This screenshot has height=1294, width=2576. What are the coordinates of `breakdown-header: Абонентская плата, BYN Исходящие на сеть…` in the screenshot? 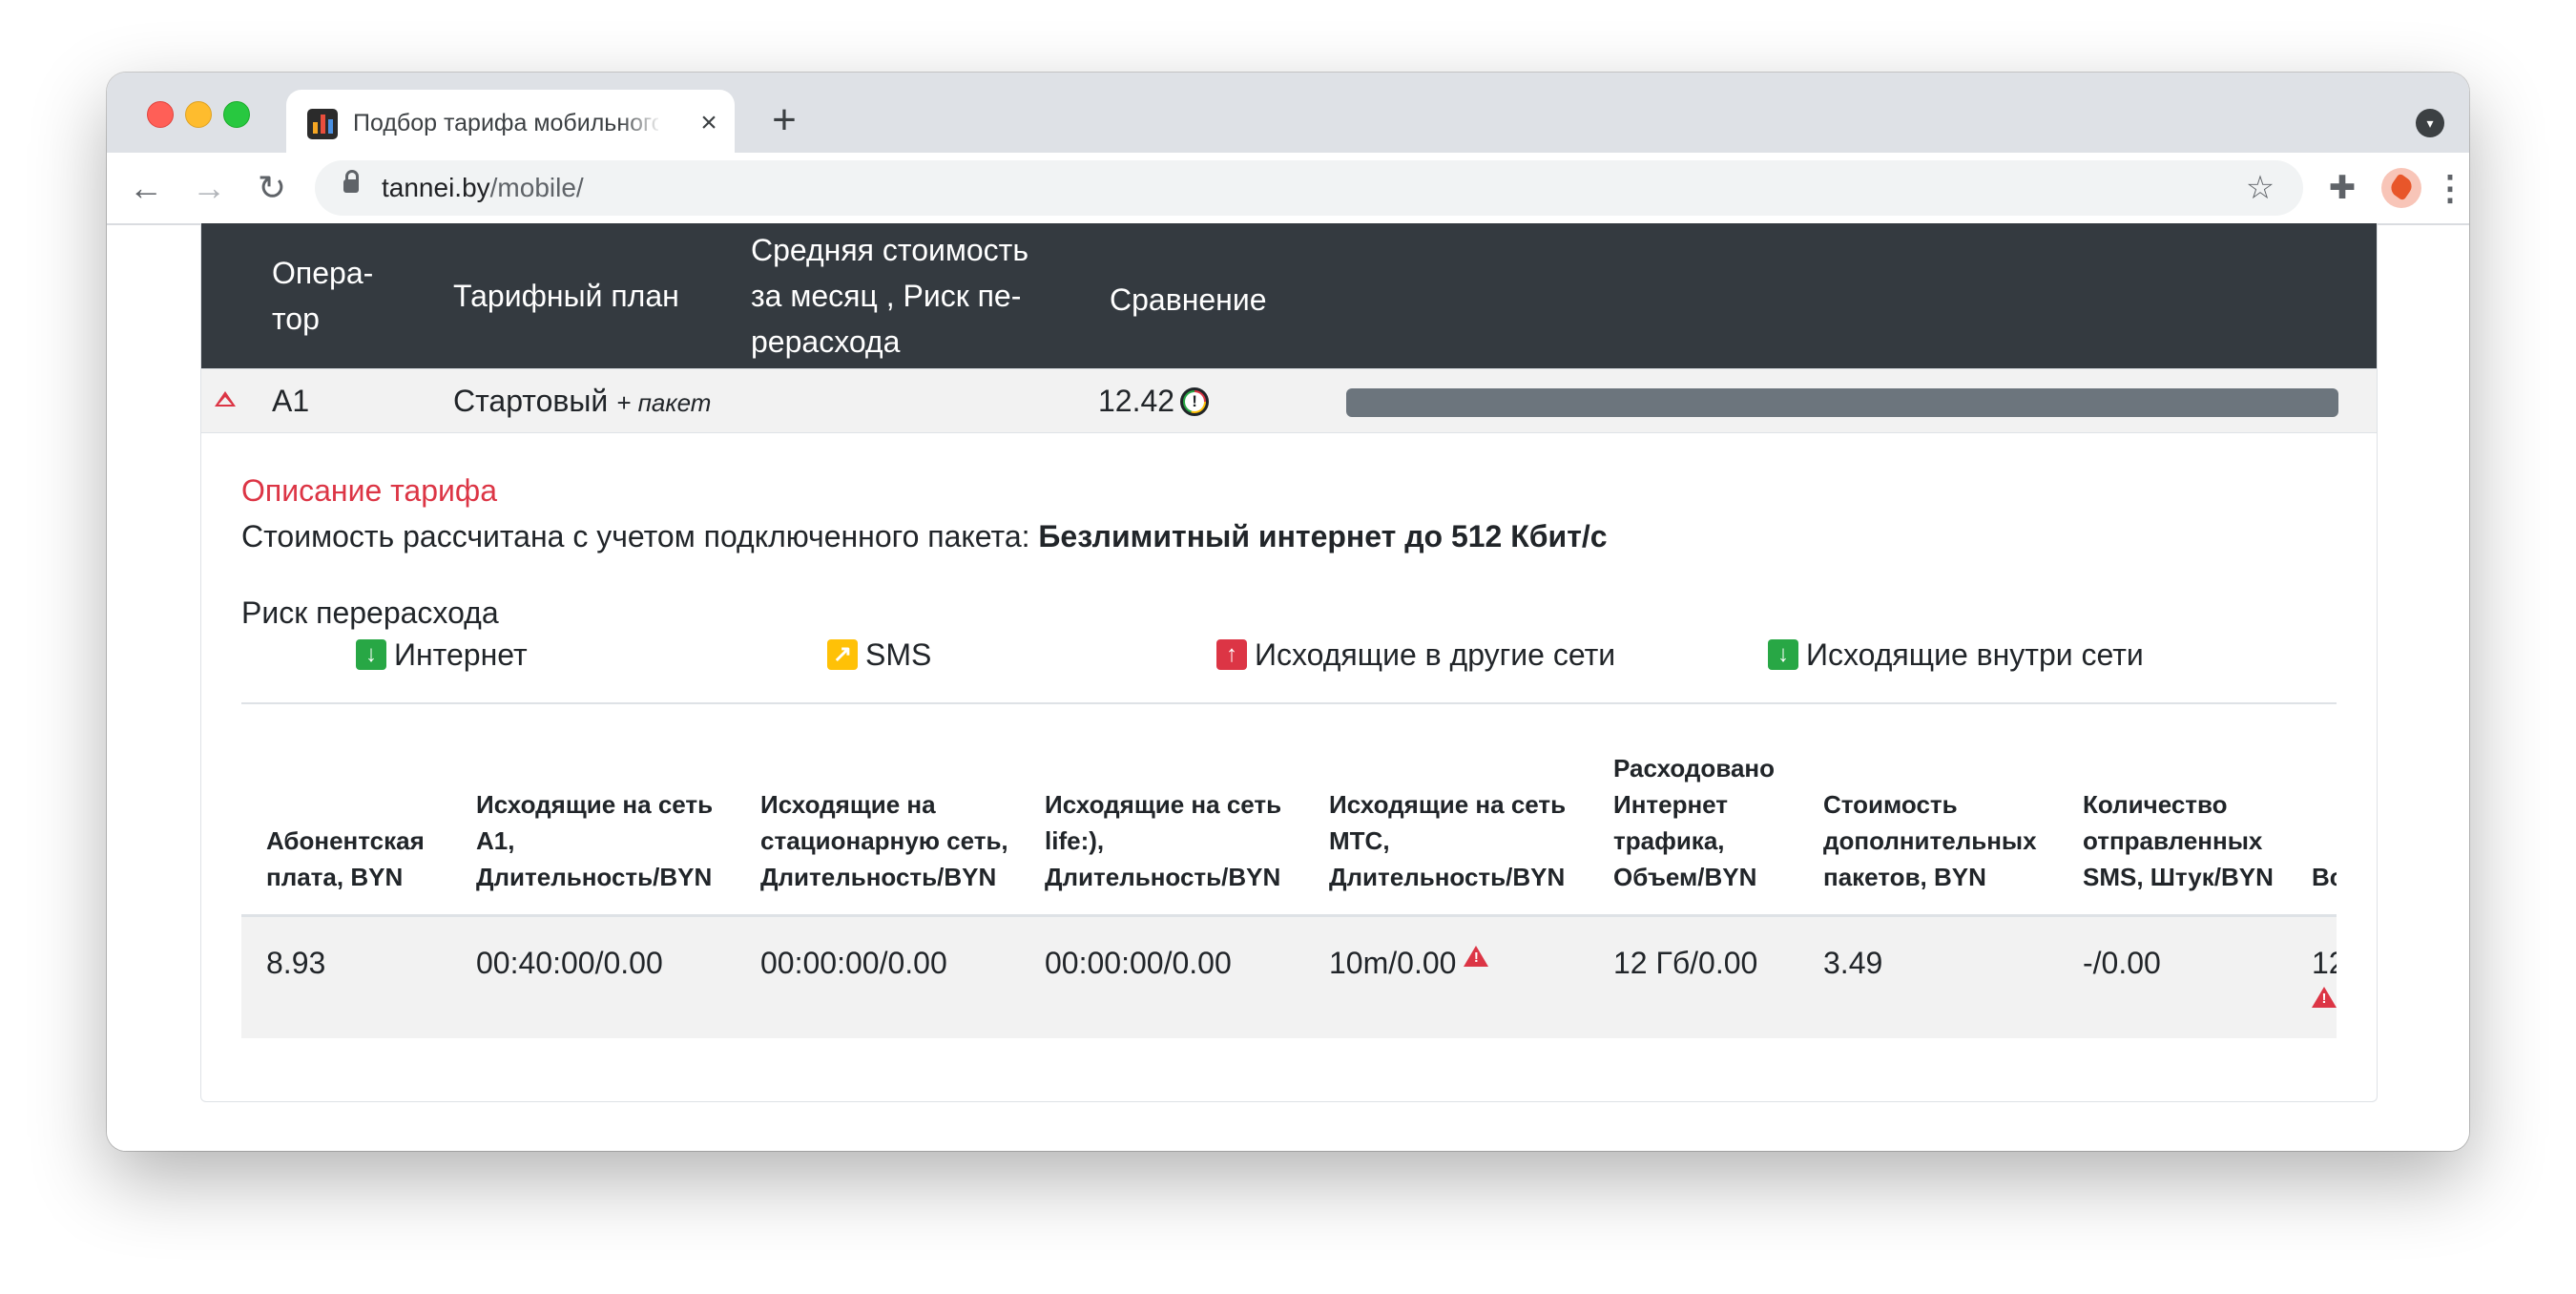 It's located at (1289, 810).